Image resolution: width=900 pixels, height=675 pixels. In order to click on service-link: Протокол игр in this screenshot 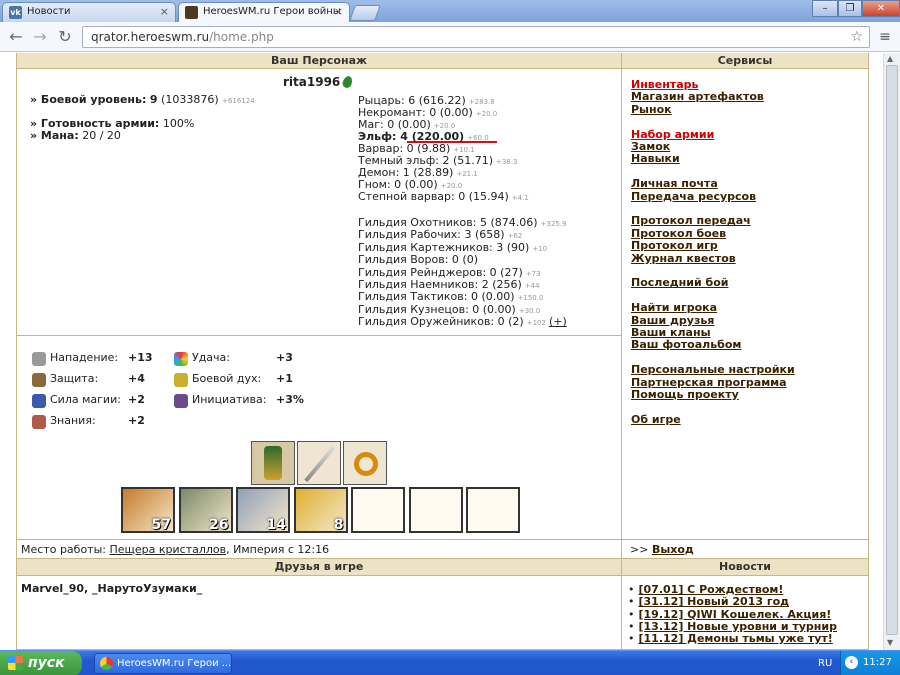, I will do `click(674, 245)`.